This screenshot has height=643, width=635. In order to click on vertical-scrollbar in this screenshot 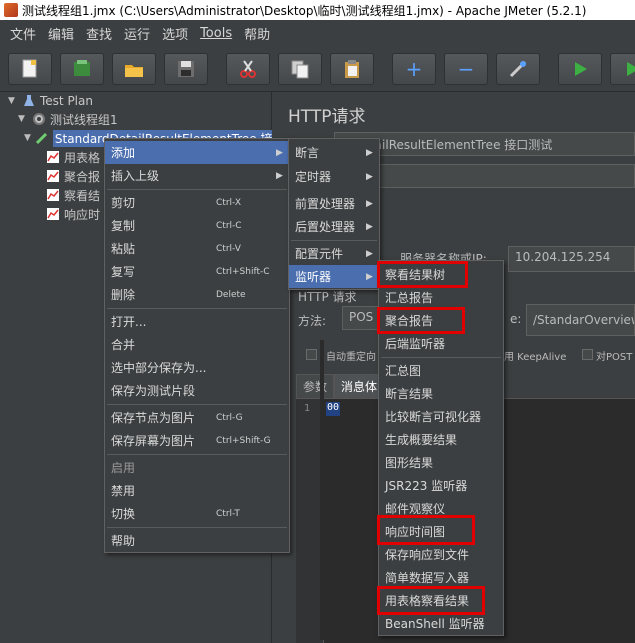, I will do `click(322, 490)`.